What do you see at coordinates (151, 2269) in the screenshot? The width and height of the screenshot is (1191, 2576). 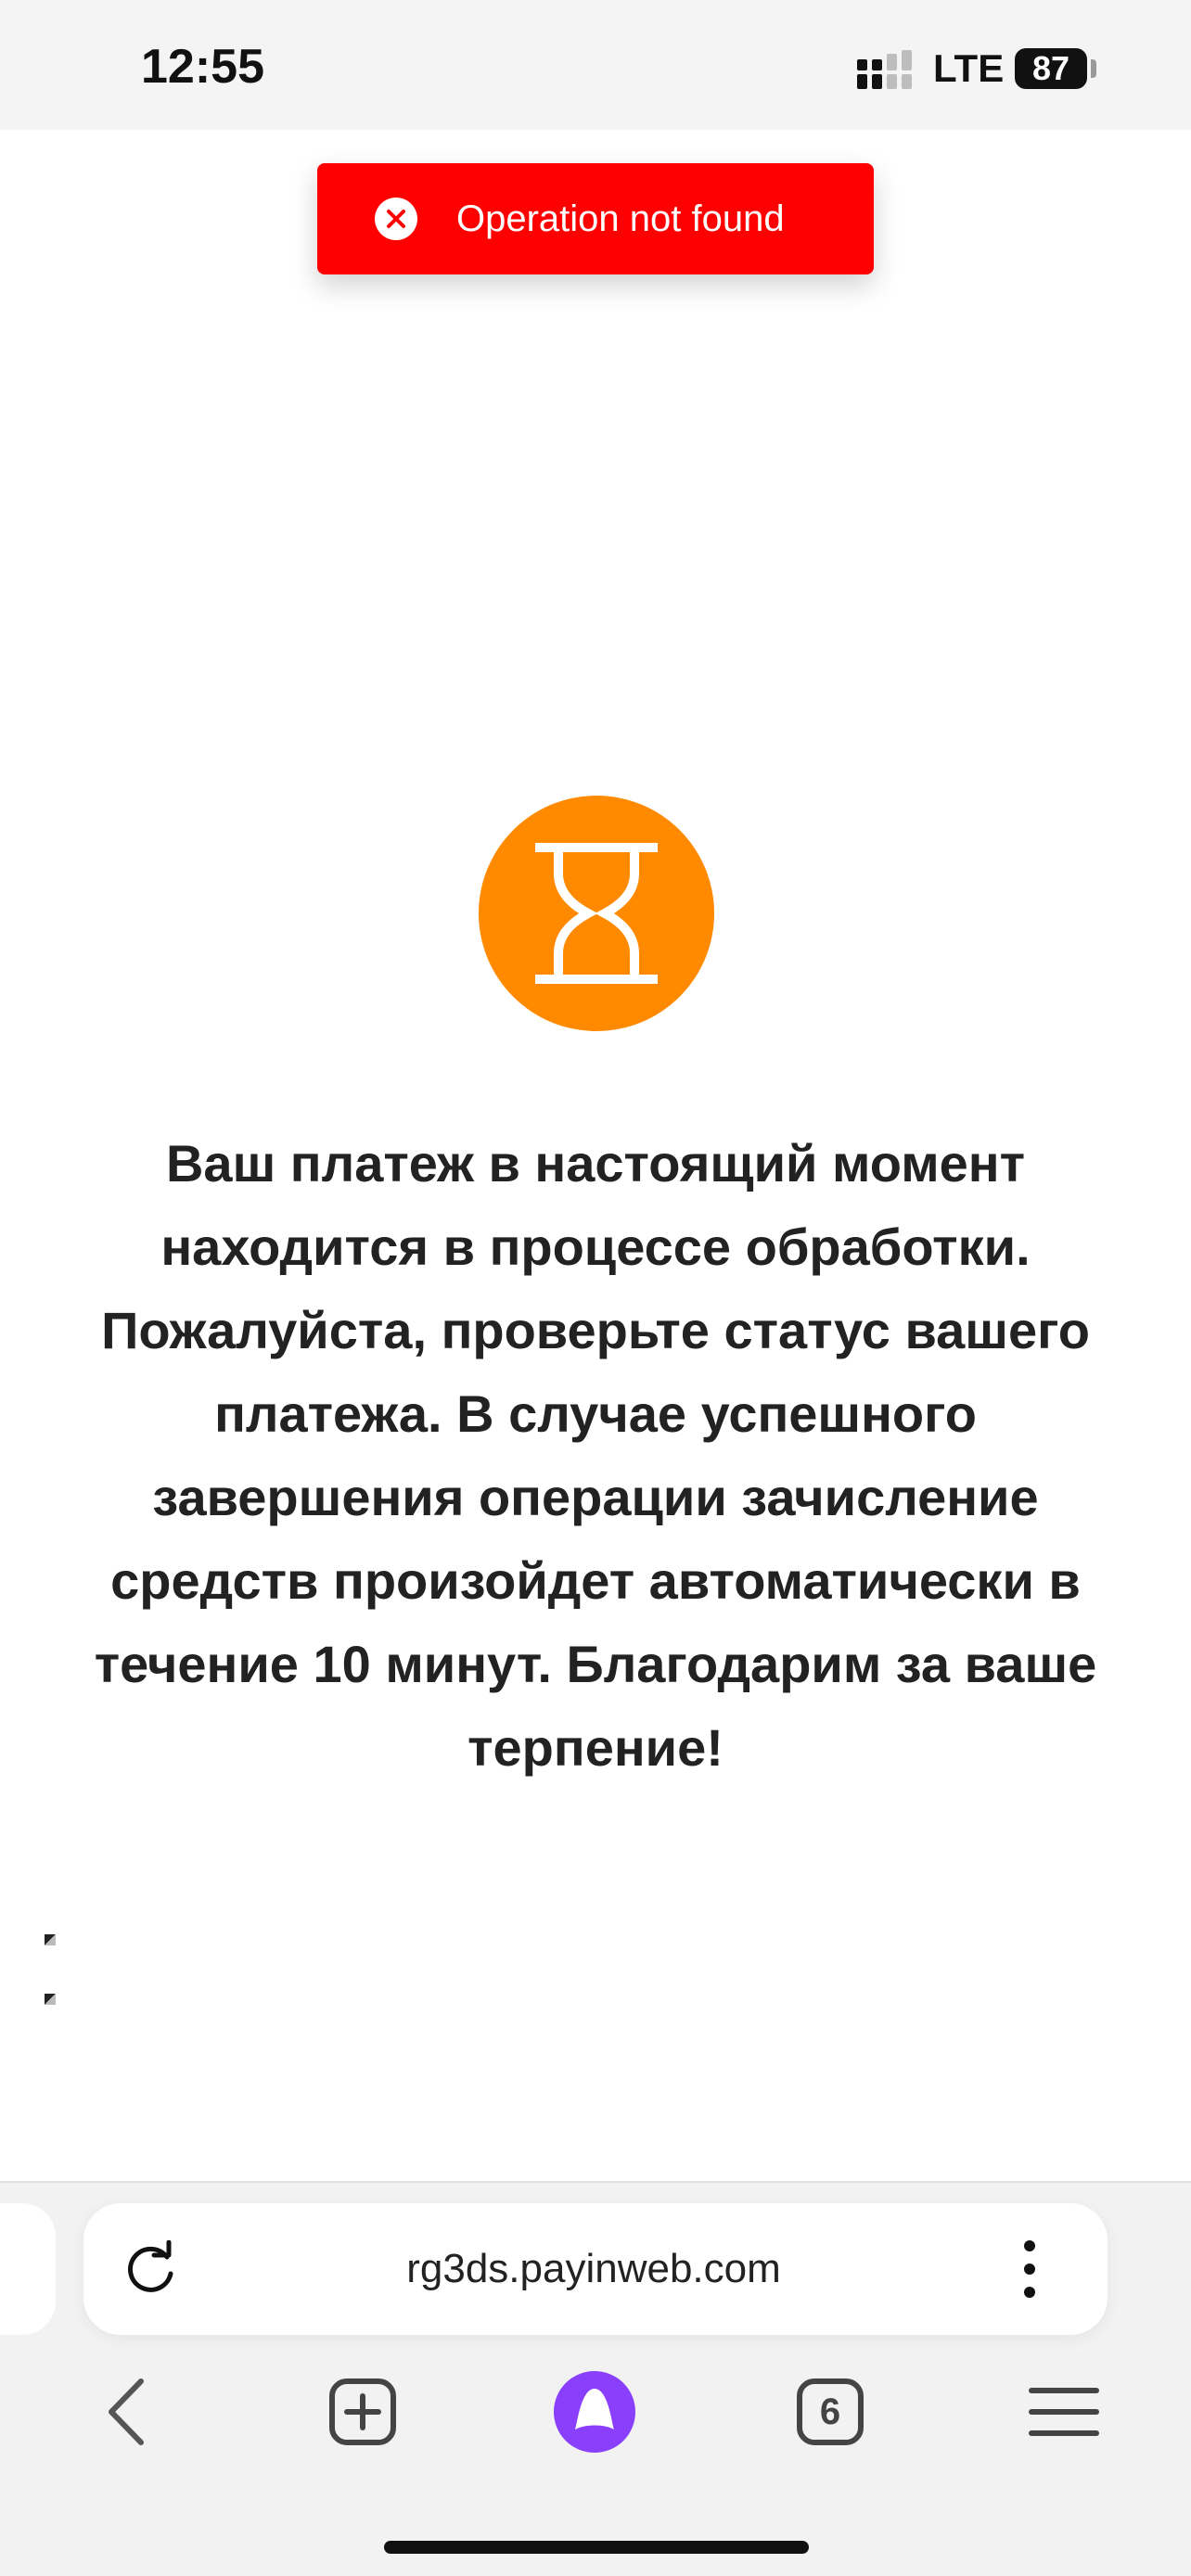 I see `reload-icon` at bounding box center [151, 2269].